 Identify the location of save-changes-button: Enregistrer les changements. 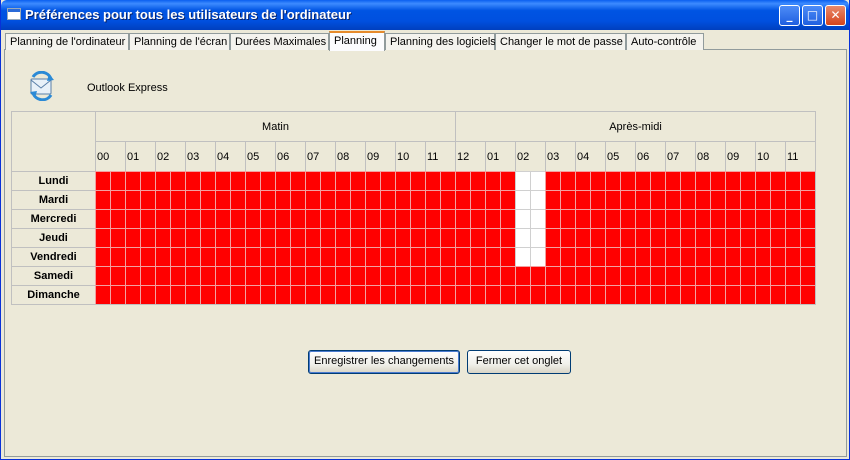
(384, 362).